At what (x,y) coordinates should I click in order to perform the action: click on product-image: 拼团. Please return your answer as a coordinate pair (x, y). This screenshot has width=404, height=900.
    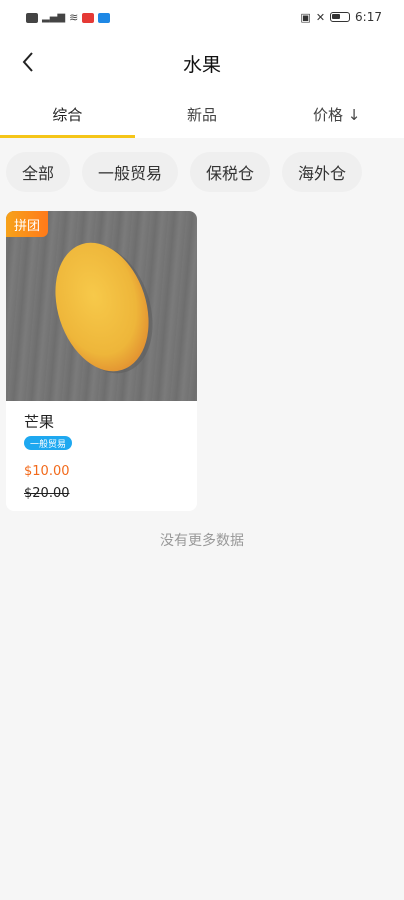
    Looking at the image, I should click on (101, 306).